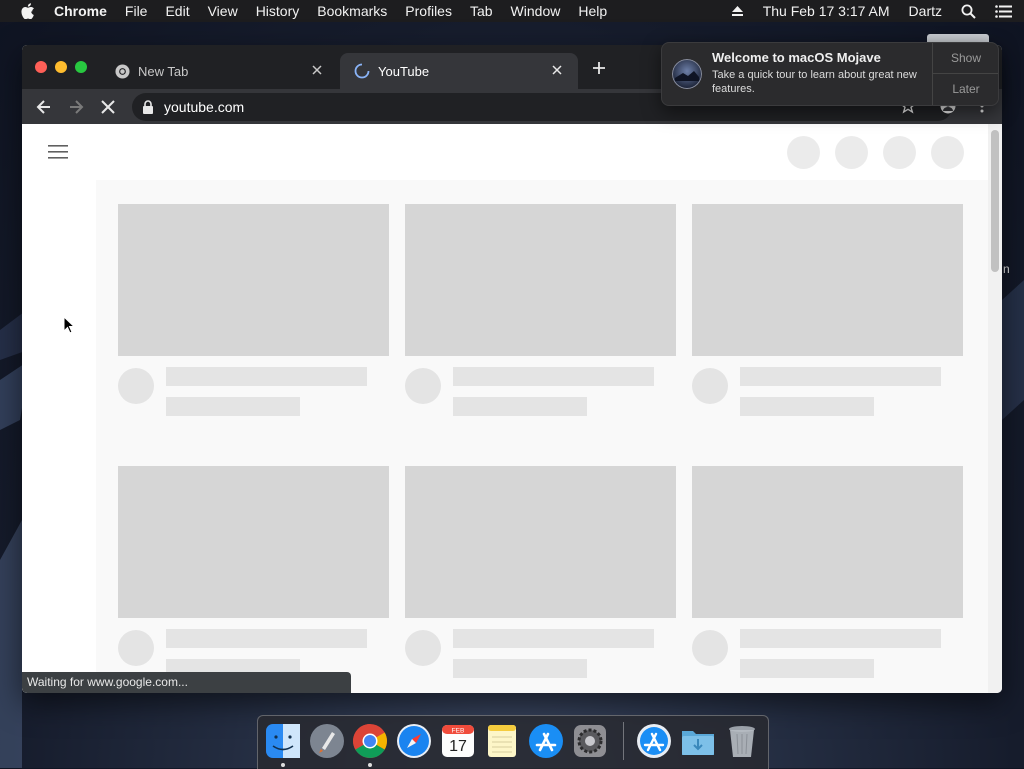 The image size is (1024, 769). What do you see at coordinates (536, 11) in the screenshot?
I see `menu-window: Window` at bounding box center [536, 11].